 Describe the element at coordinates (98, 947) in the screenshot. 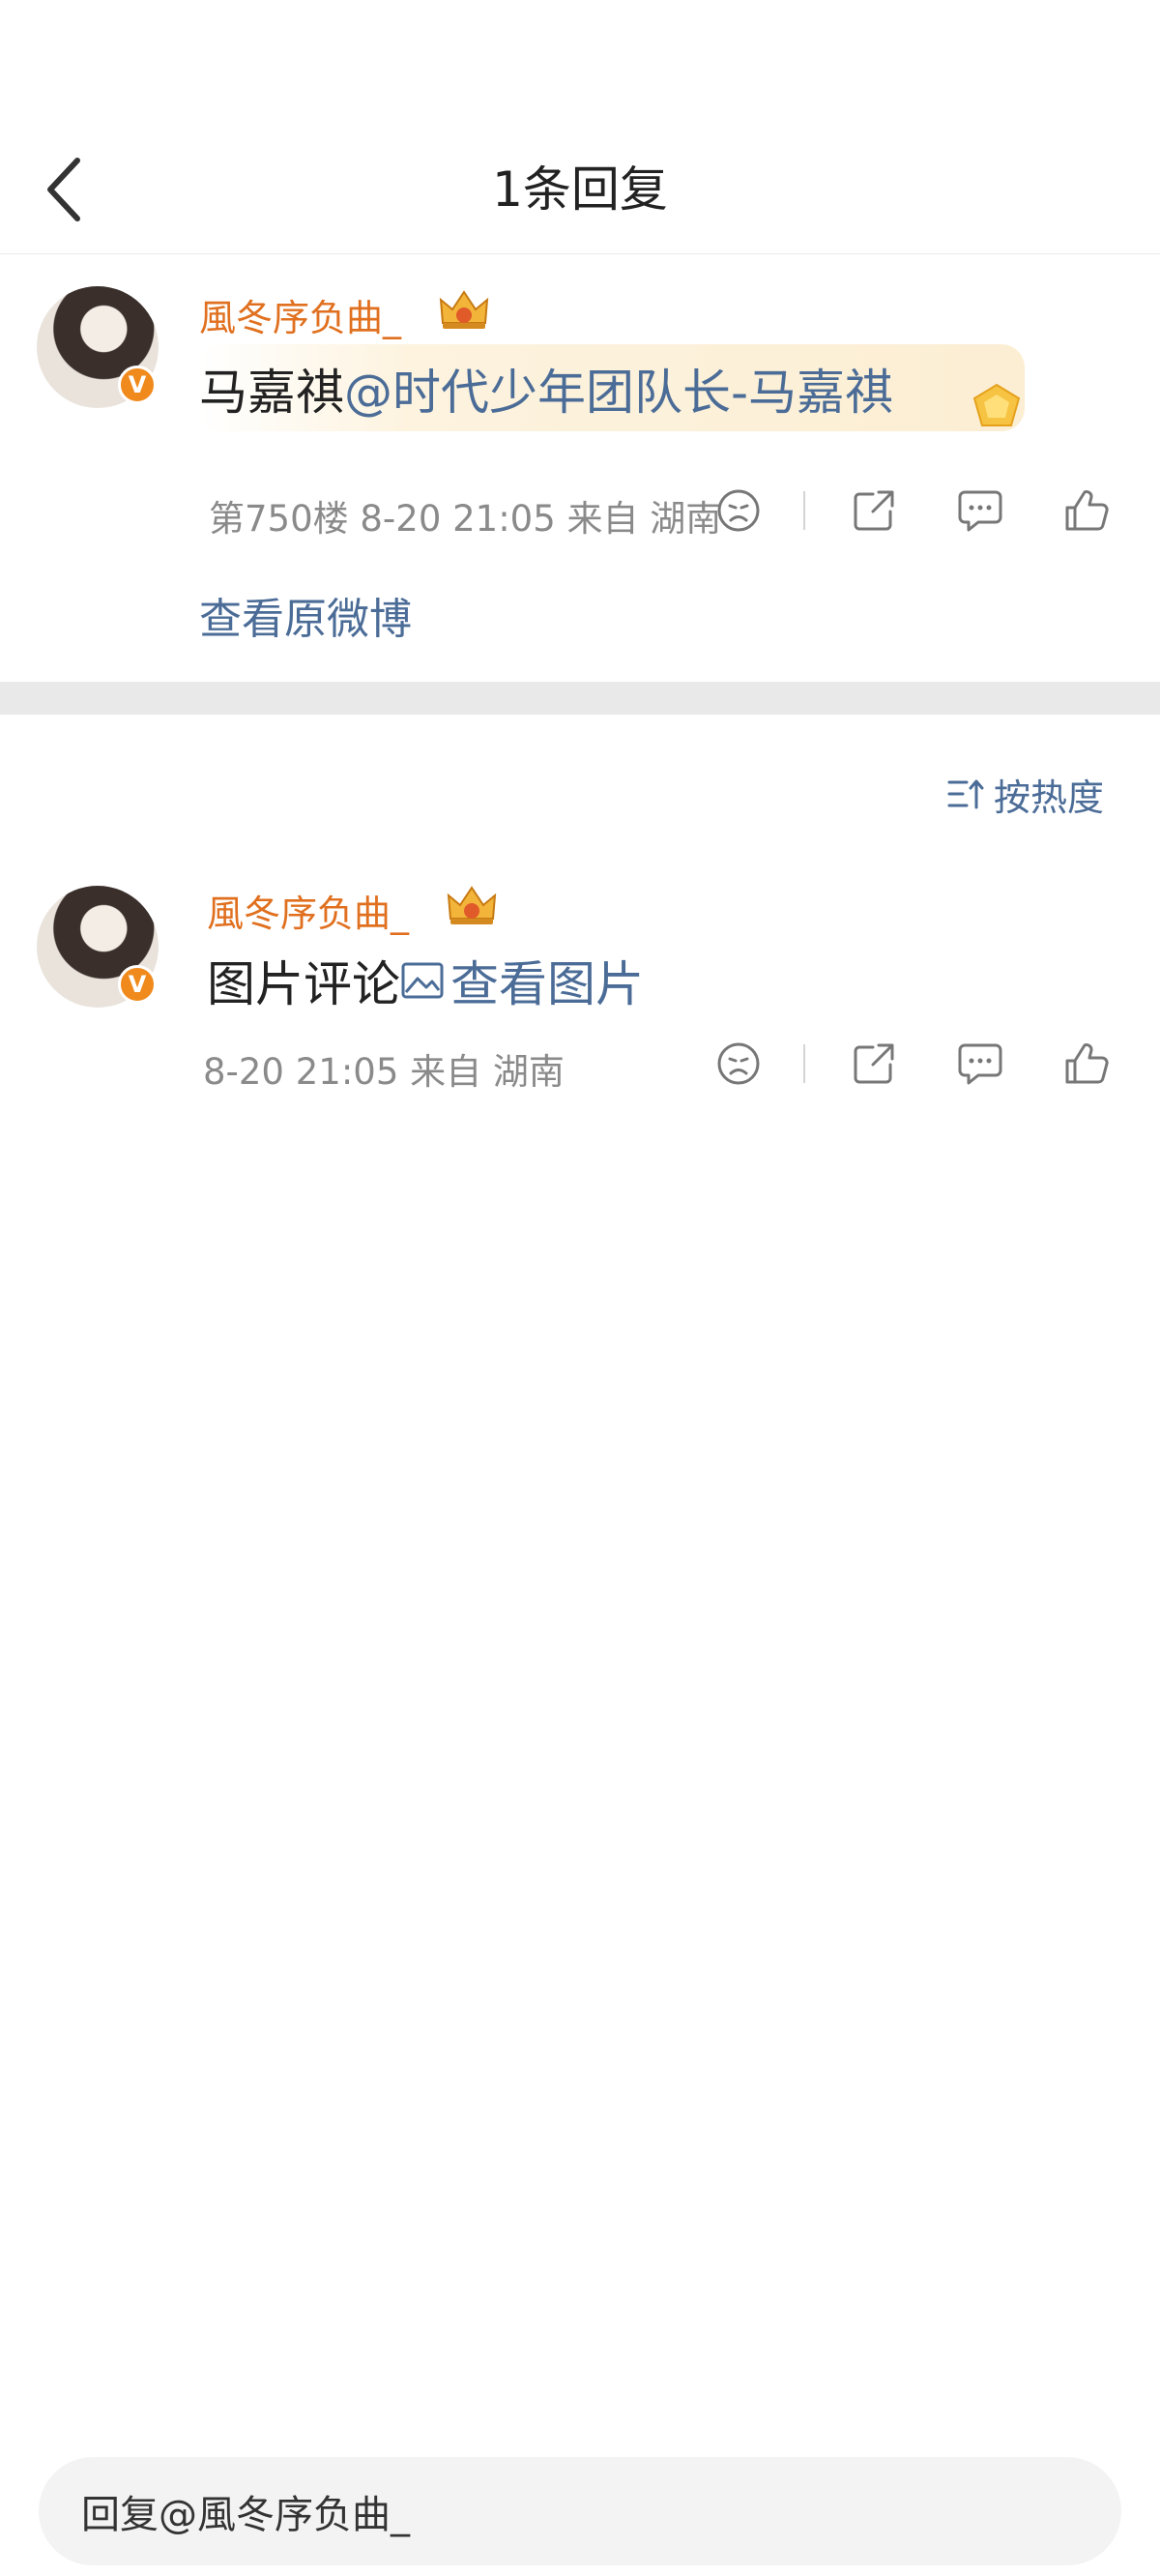

I see `reply-avatar: V` at that location.